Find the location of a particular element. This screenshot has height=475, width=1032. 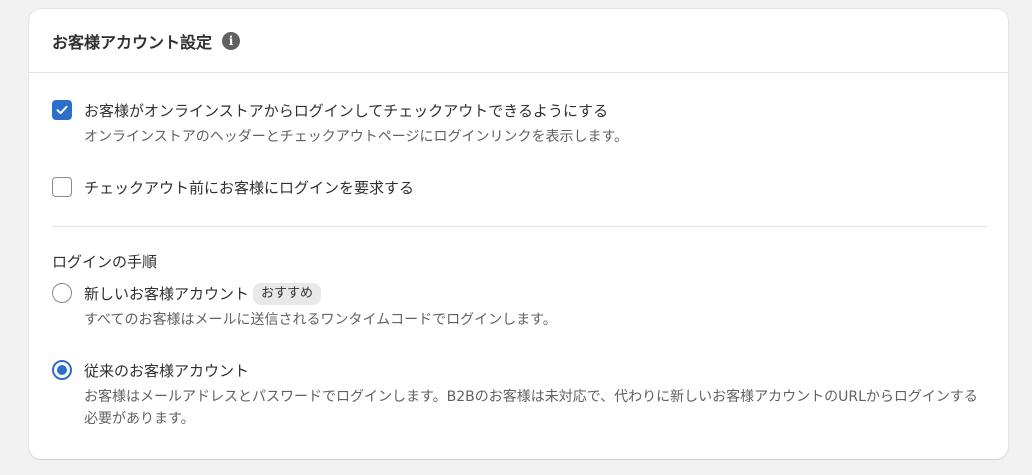

checkmark-icon is located at coordinates (62, 110).